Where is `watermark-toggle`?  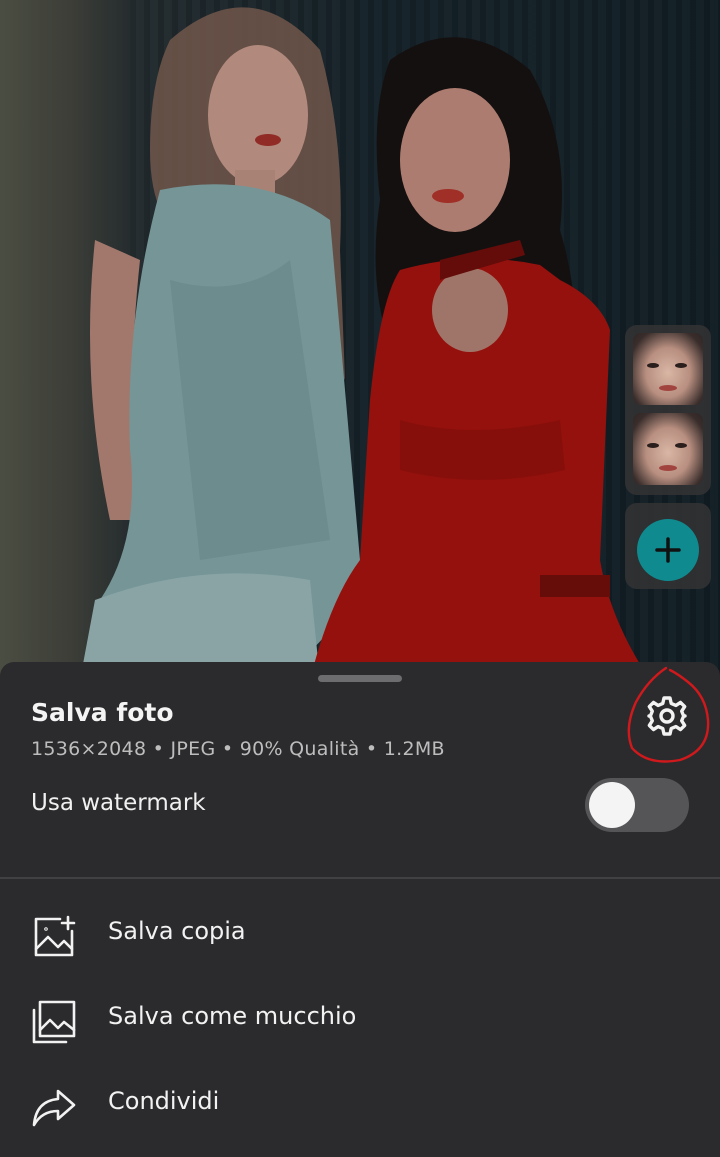 watermark-toggle is located at coordinates (637, 805).